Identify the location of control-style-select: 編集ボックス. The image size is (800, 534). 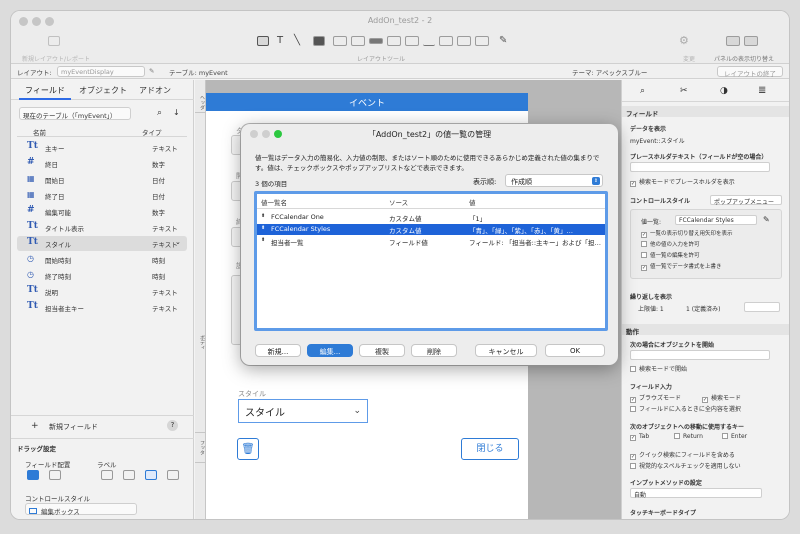
(81, 509).